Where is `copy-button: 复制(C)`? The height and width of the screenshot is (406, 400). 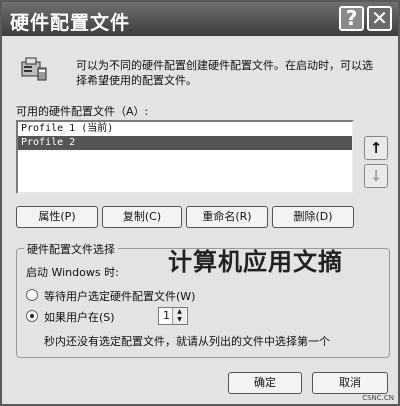
copy-button: 复制(C) is located at coordinates (142, 217).